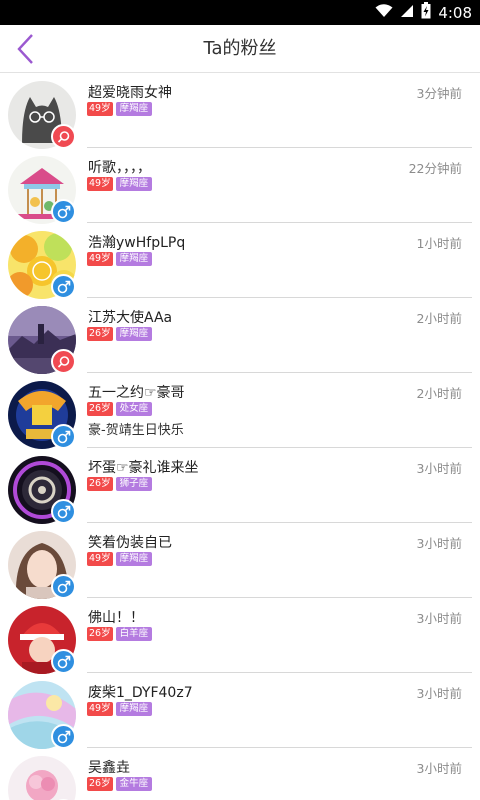  Describe the element at coordinates (240, 261) in the screenshot. I see `list-item: 浩瀚ywHfpLPq 1小时前 49岁 摩羯座` at that location.